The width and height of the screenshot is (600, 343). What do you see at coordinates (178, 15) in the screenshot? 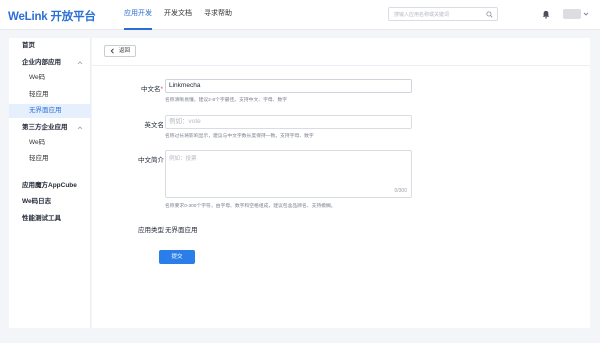
I see `nav-dev-docs: 开发文档` at bounding box center [178, 15].